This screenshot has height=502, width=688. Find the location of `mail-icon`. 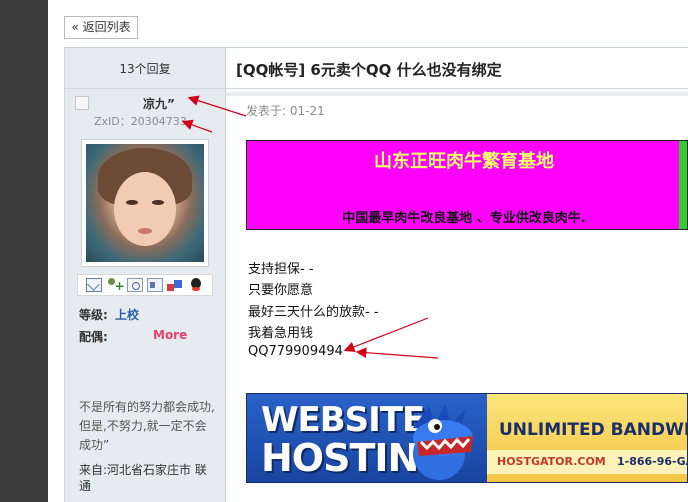

mail-icon is located at coordinates (94, 285).